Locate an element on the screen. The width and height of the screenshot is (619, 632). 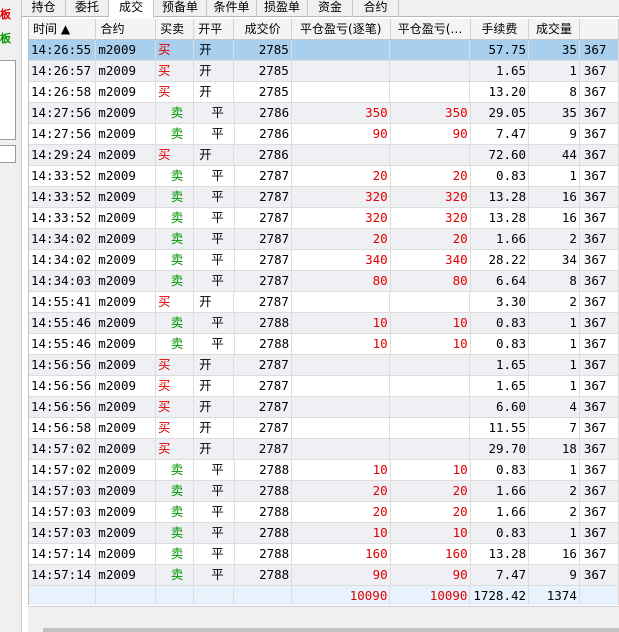
table-row: 14:34:02 m2009 卖平 2787 340 340 28.22 34 367 is located at coordinates (324, 260).